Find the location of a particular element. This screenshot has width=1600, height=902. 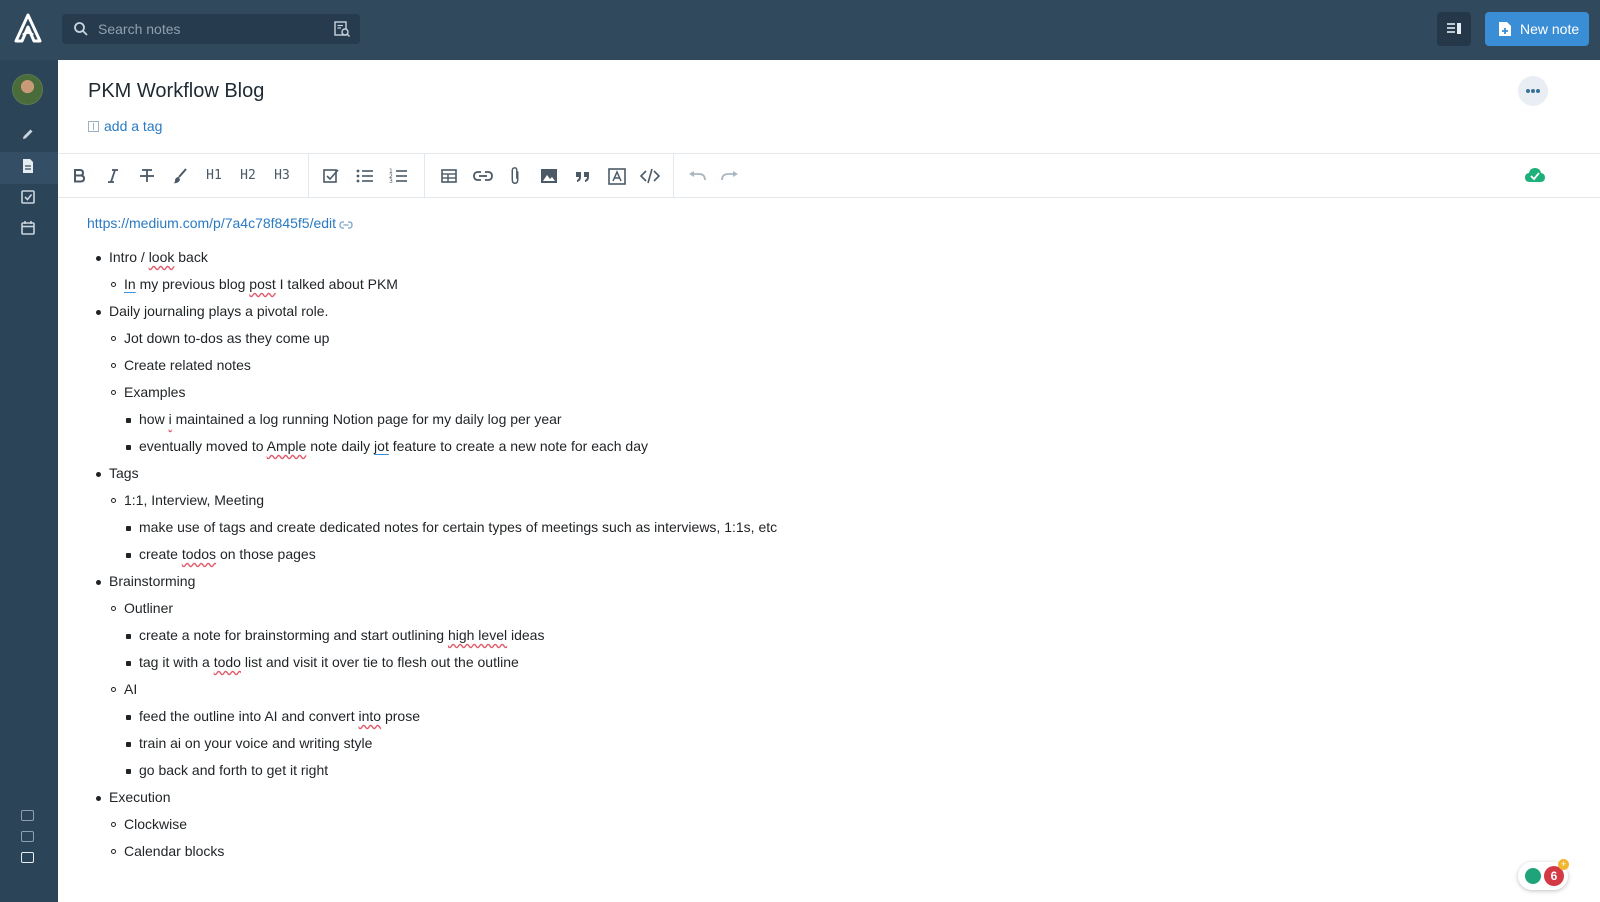

side-panel-icon is located at coordinates (1454, 28).